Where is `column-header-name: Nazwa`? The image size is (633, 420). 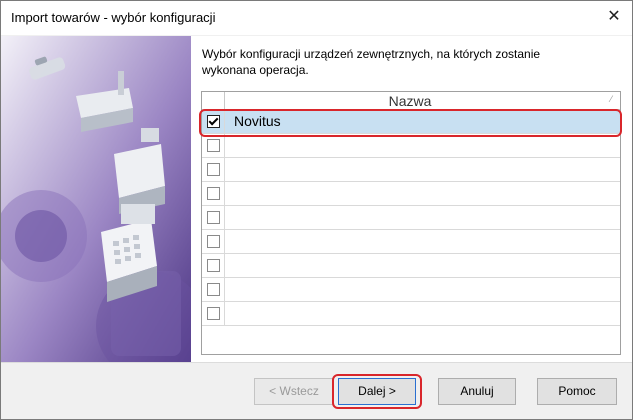
column-header-name: Nazwa is located at coordinates (410, 101).